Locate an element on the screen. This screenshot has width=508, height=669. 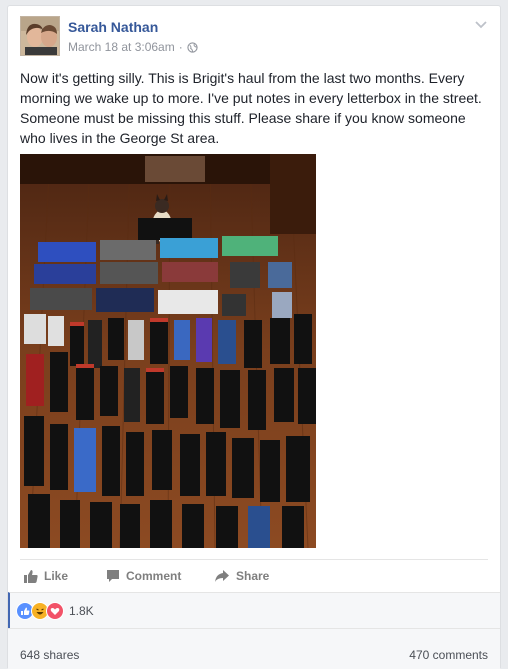
author-name: Sarah Nathan is located at coordinates (113, 27).